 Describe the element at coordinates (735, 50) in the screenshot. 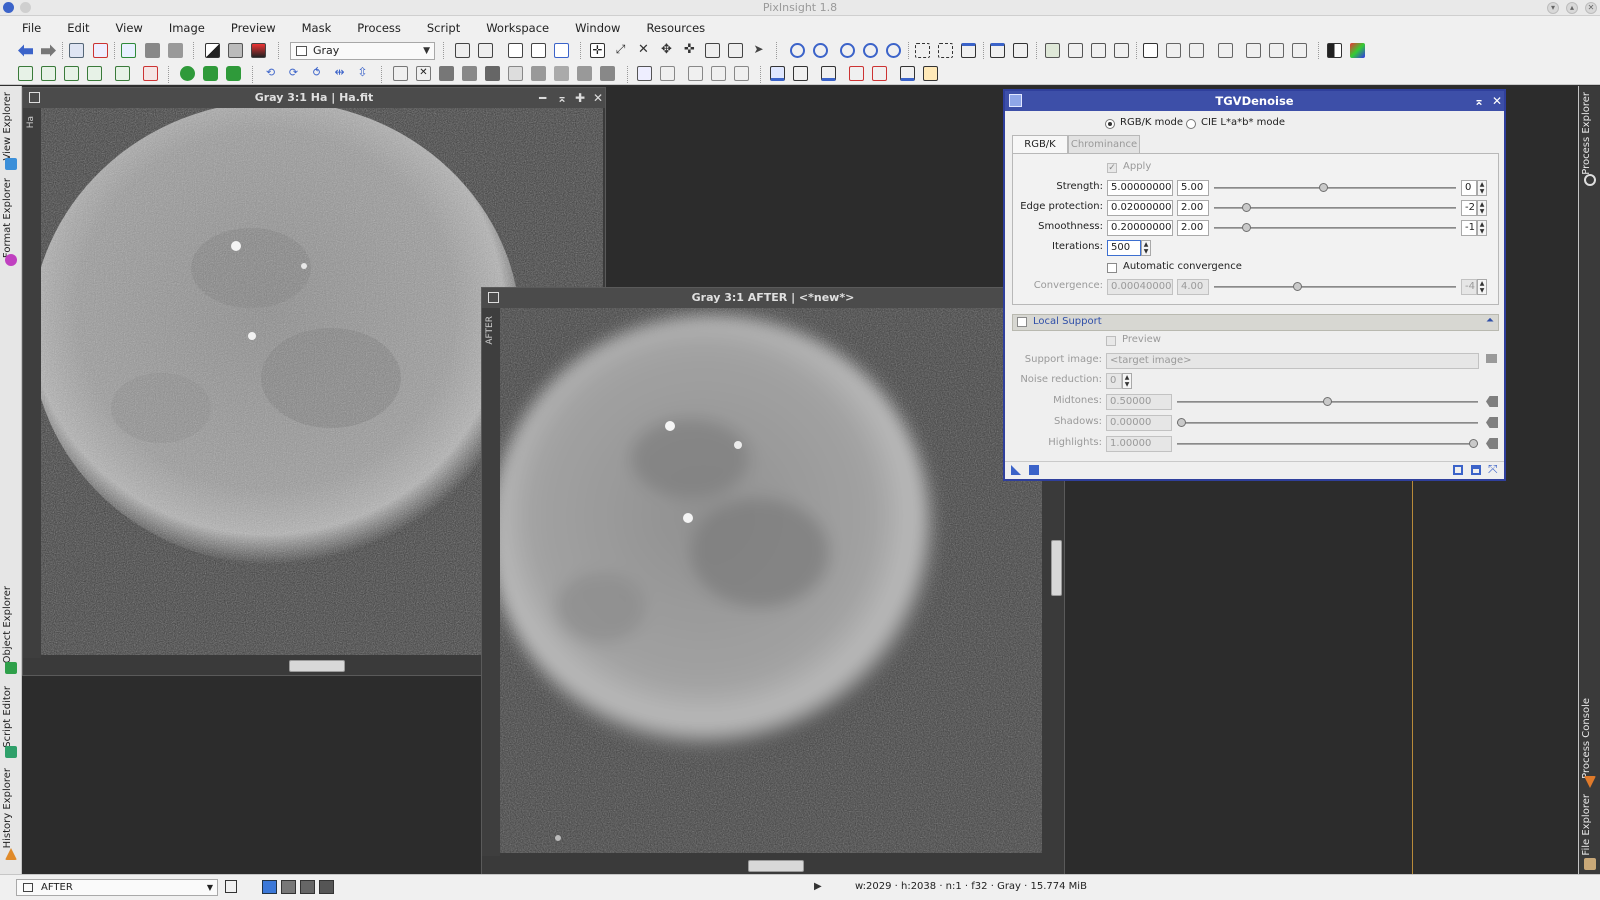

I see `preview-edit-icon` at that location.